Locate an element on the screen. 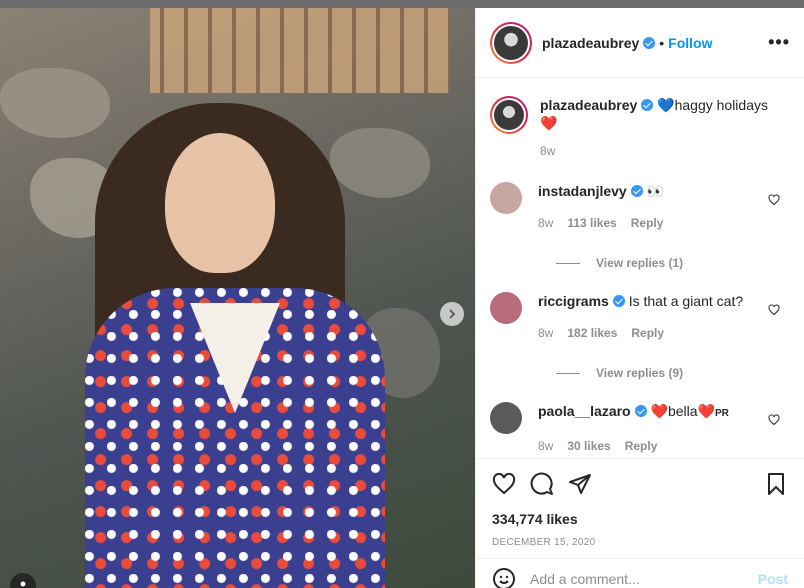  person-icon is located at coordinates (23, 584).